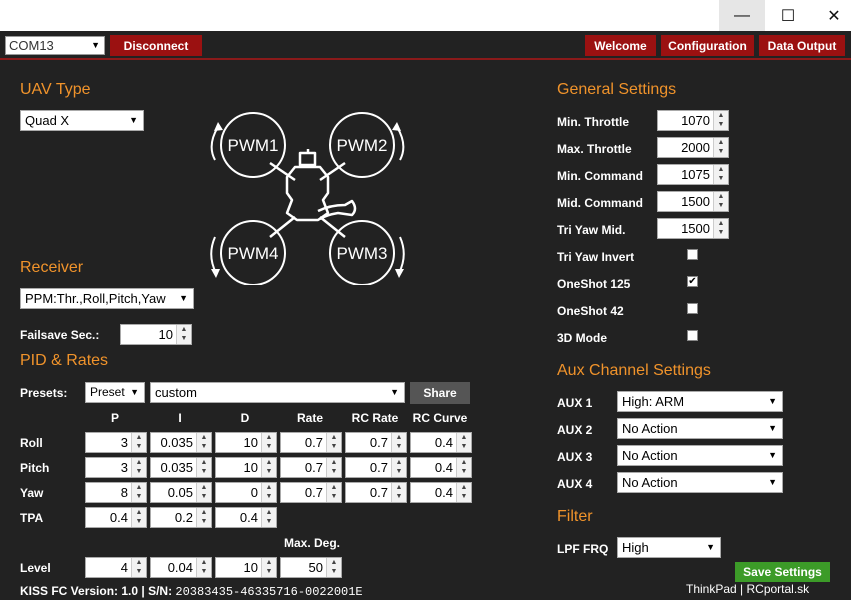  What do you see at coordinates (115, 392) in the screenshot?
I see `preset-select: Preset ▼` at bounding box center [115, 392].